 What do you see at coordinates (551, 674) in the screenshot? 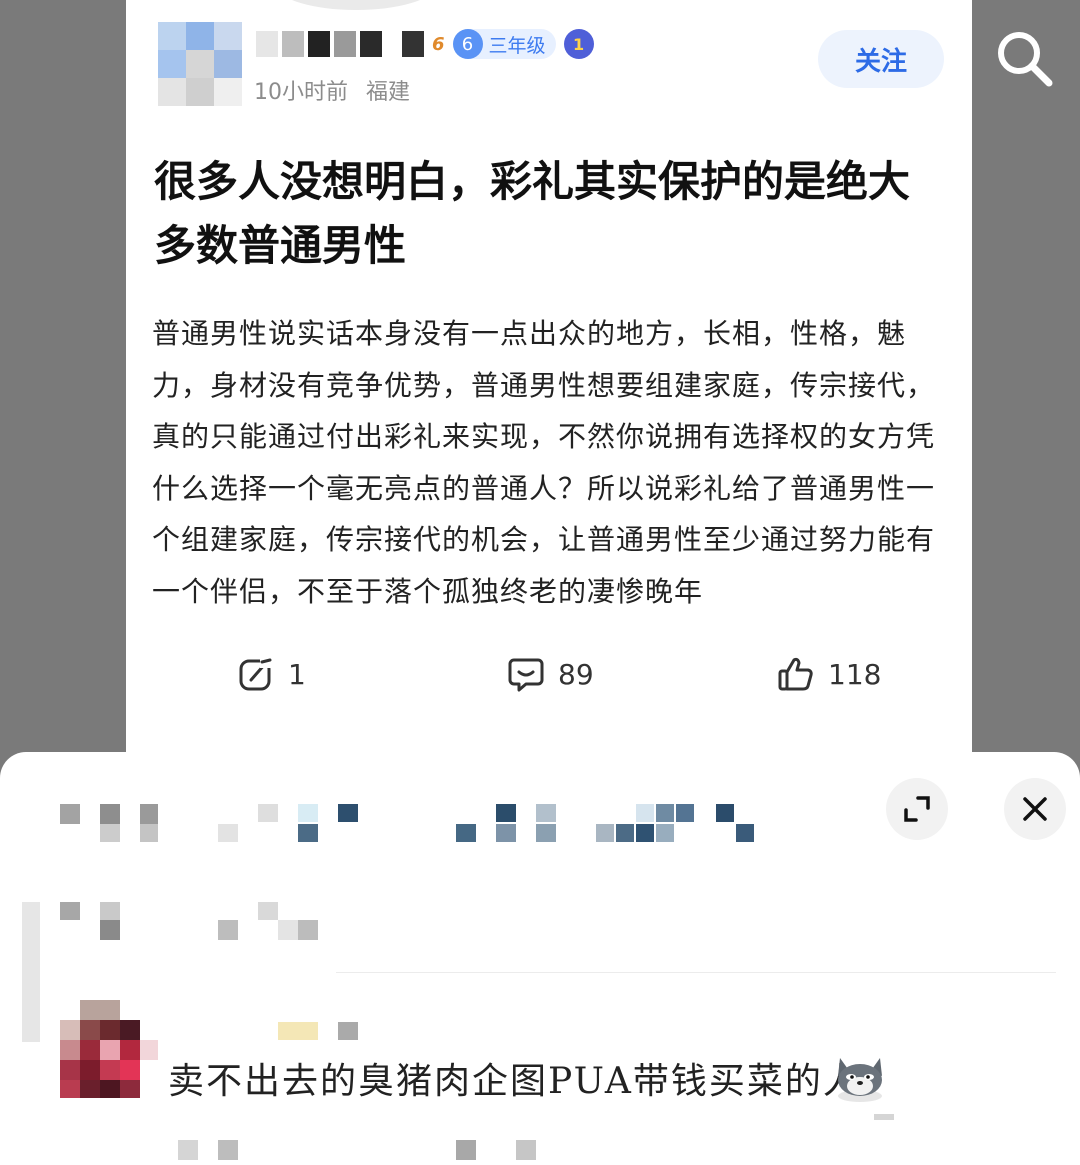
I see `comment-button: 89` at bounding box center [551, 674].